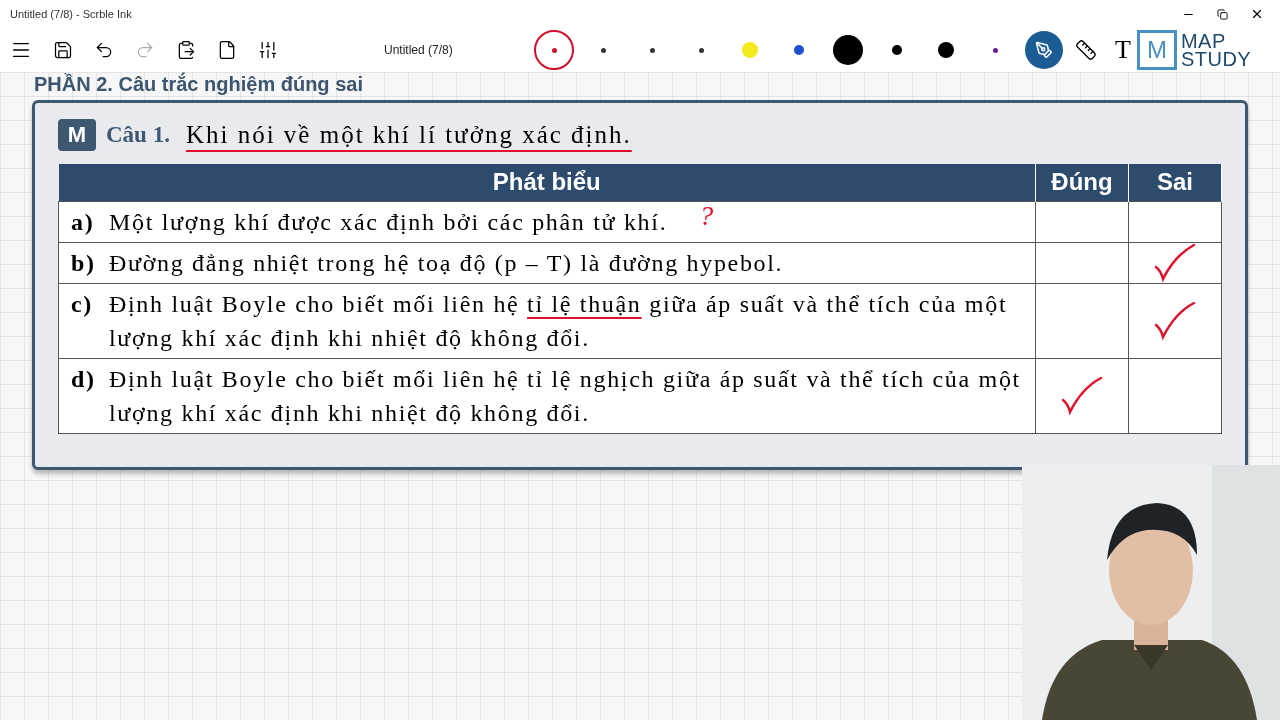  I want to click on column-header: Đúng, so click(1082, 182).